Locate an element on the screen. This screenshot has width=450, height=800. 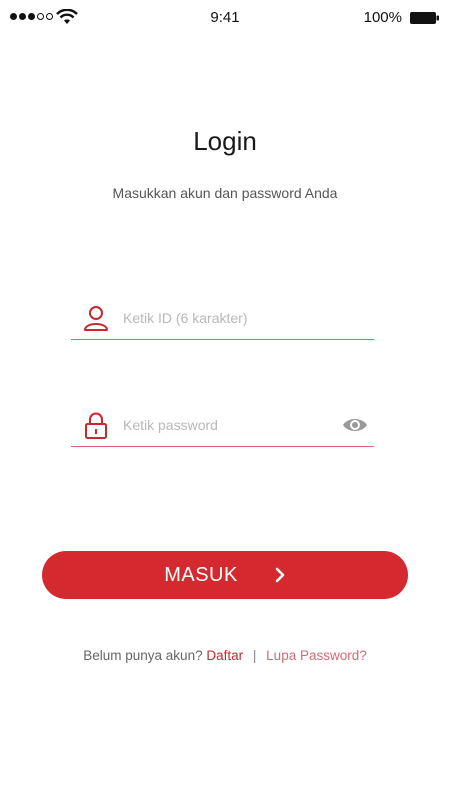
battery-percentage: 100% is located at coordinates (382, 17).